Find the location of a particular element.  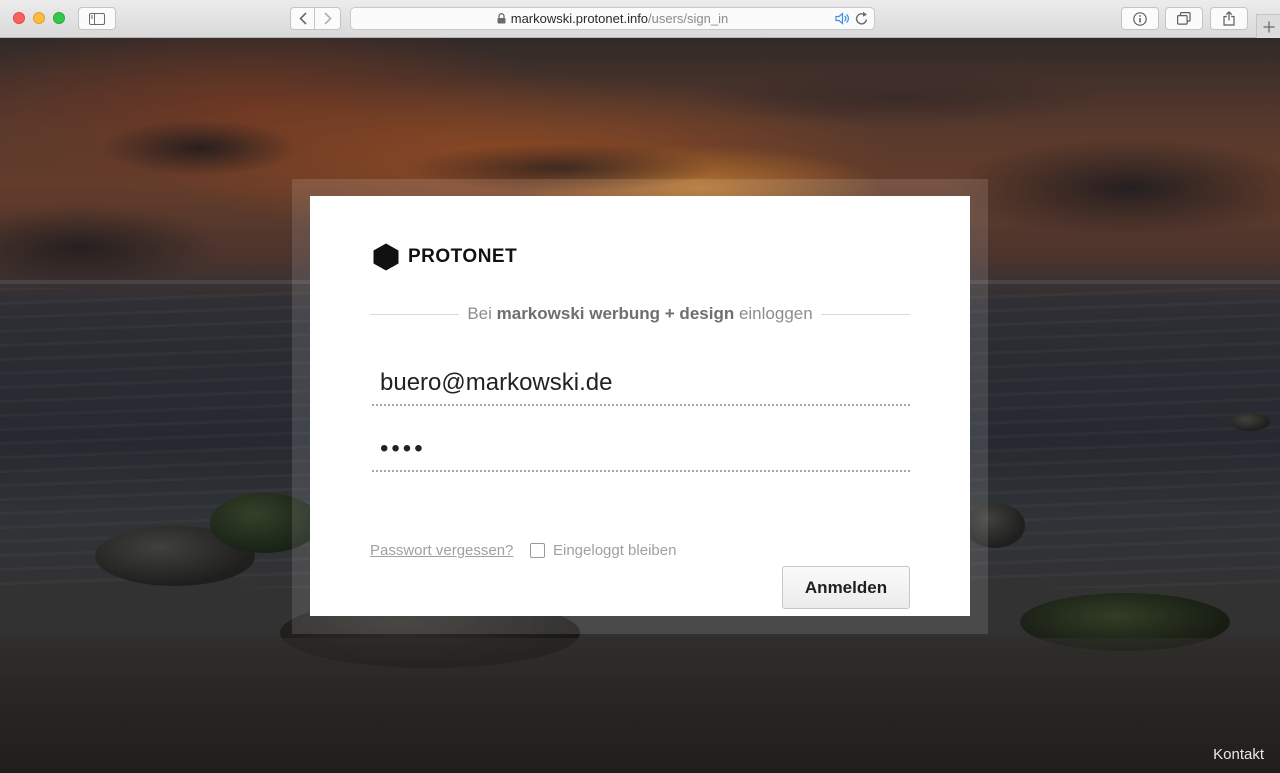

hexagon-logo-icon is located at coordinates (386, 257).